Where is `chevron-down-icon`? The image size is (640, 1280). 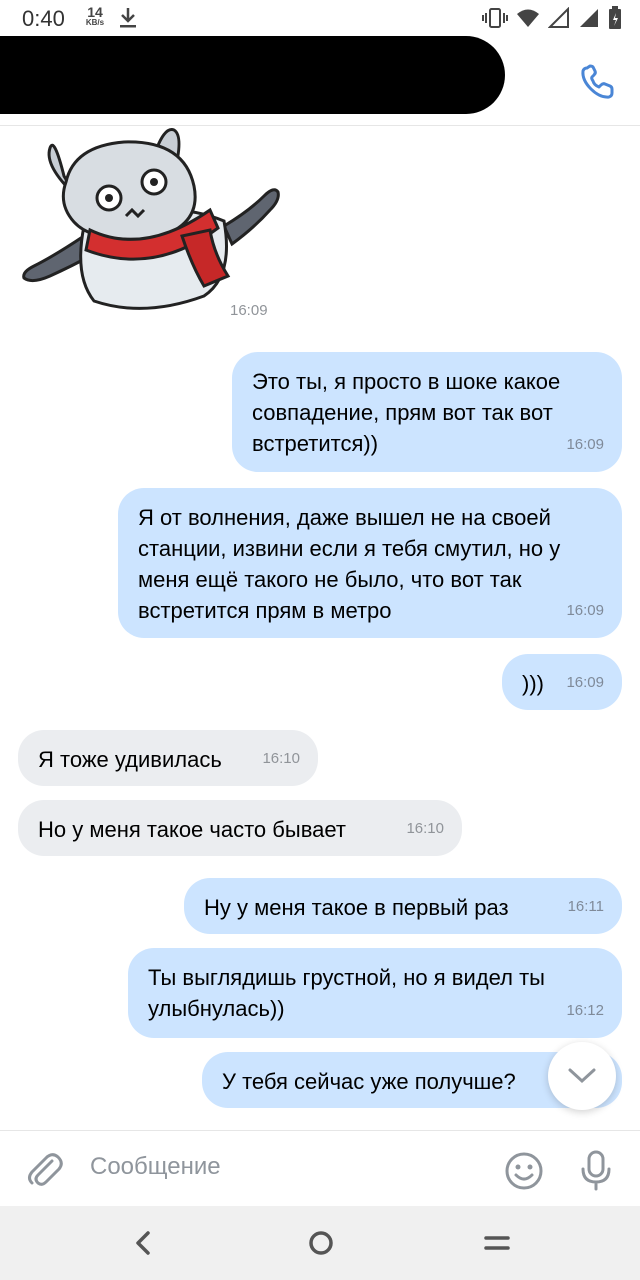
chevron-down-icon is located at coordinates (582, 1076).